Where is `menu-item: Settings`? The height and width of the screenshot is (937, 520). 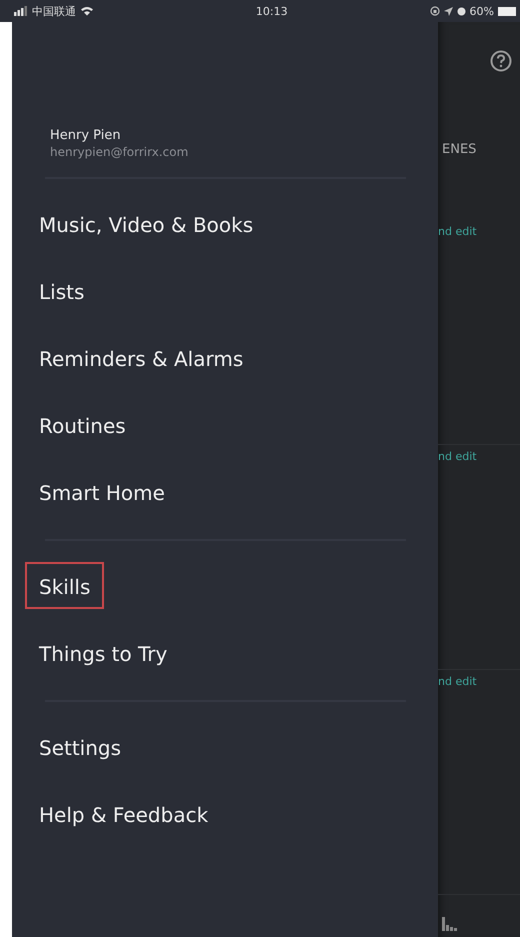
menu-item: Settings is located at coordinates (80, 746).